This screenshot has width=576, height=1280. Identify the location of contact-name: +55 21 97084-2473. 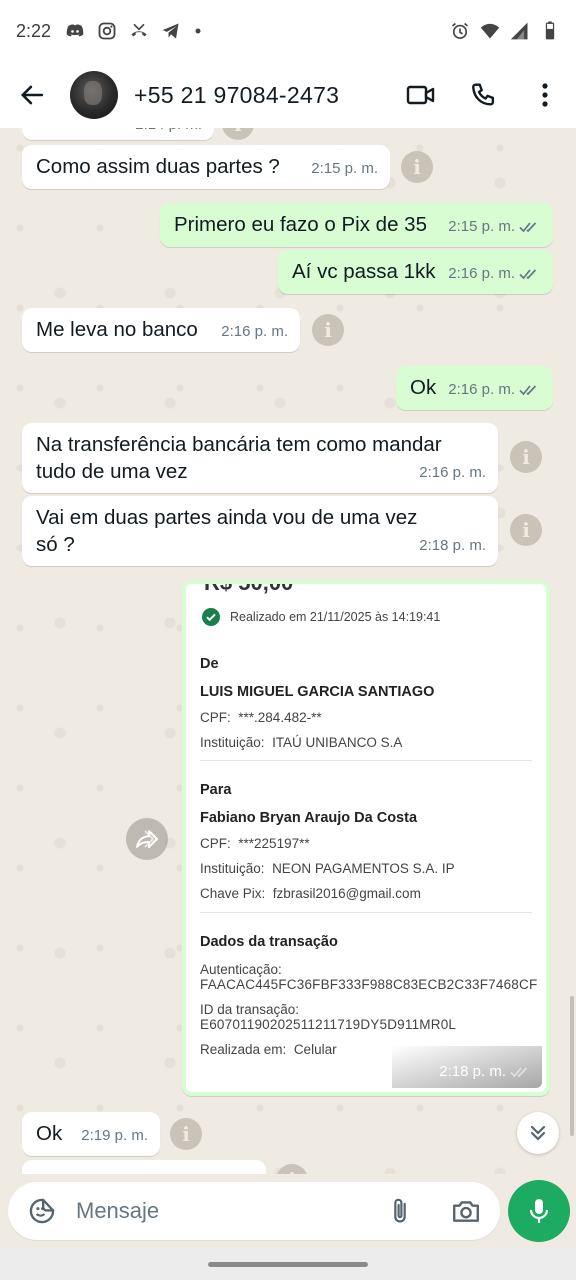
(236, 95).